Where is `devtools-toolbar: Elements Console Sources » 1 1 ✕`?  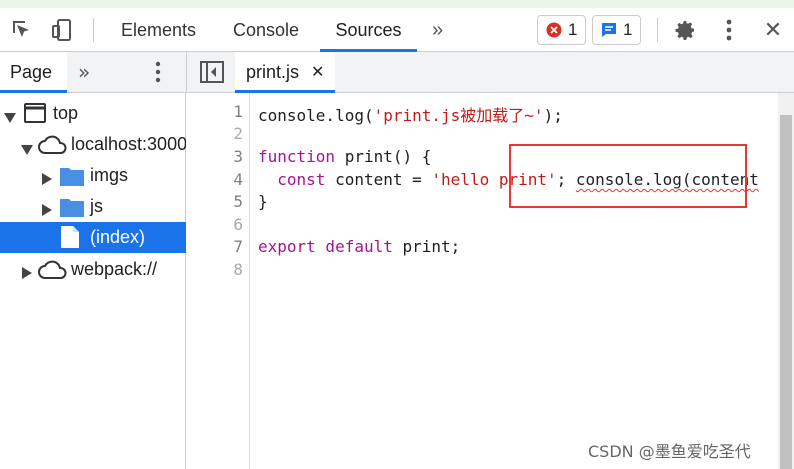
devtools-toolbar: Elements Console Sources » 1 1 ✕ is located at coordinates (397, 30).